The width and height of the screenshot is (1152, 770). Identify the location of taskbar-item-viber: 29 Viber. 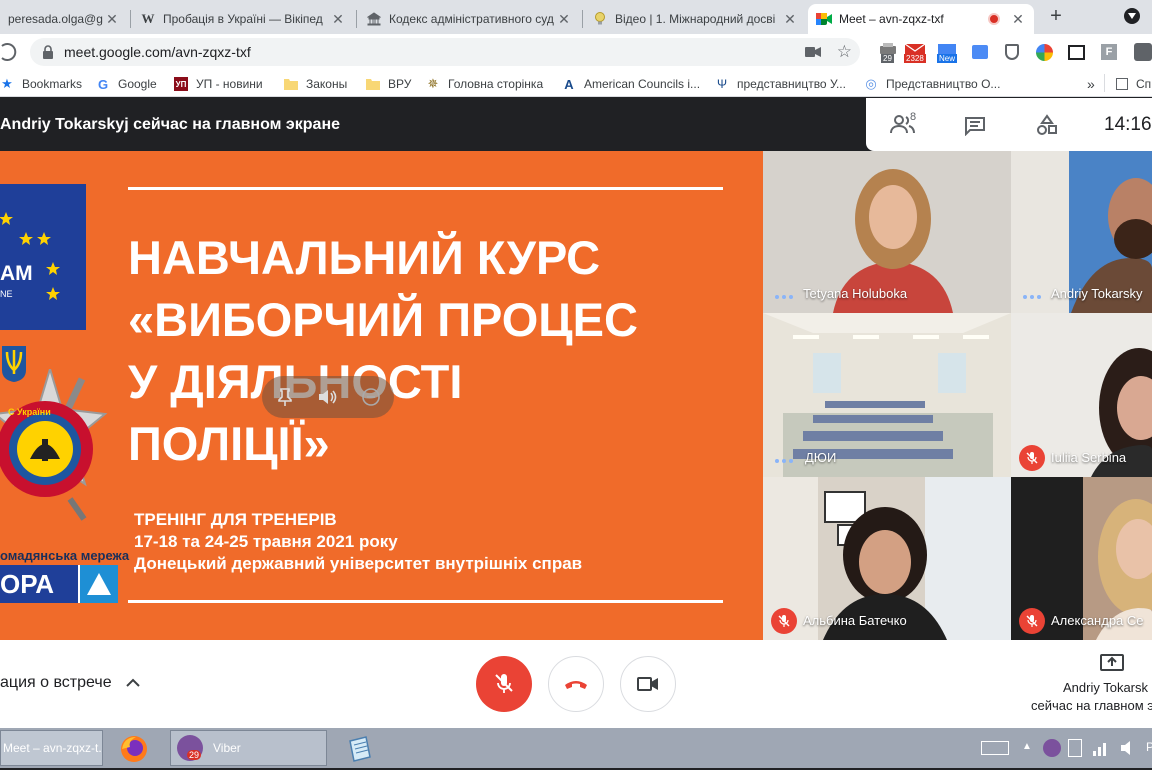
(248, 748).